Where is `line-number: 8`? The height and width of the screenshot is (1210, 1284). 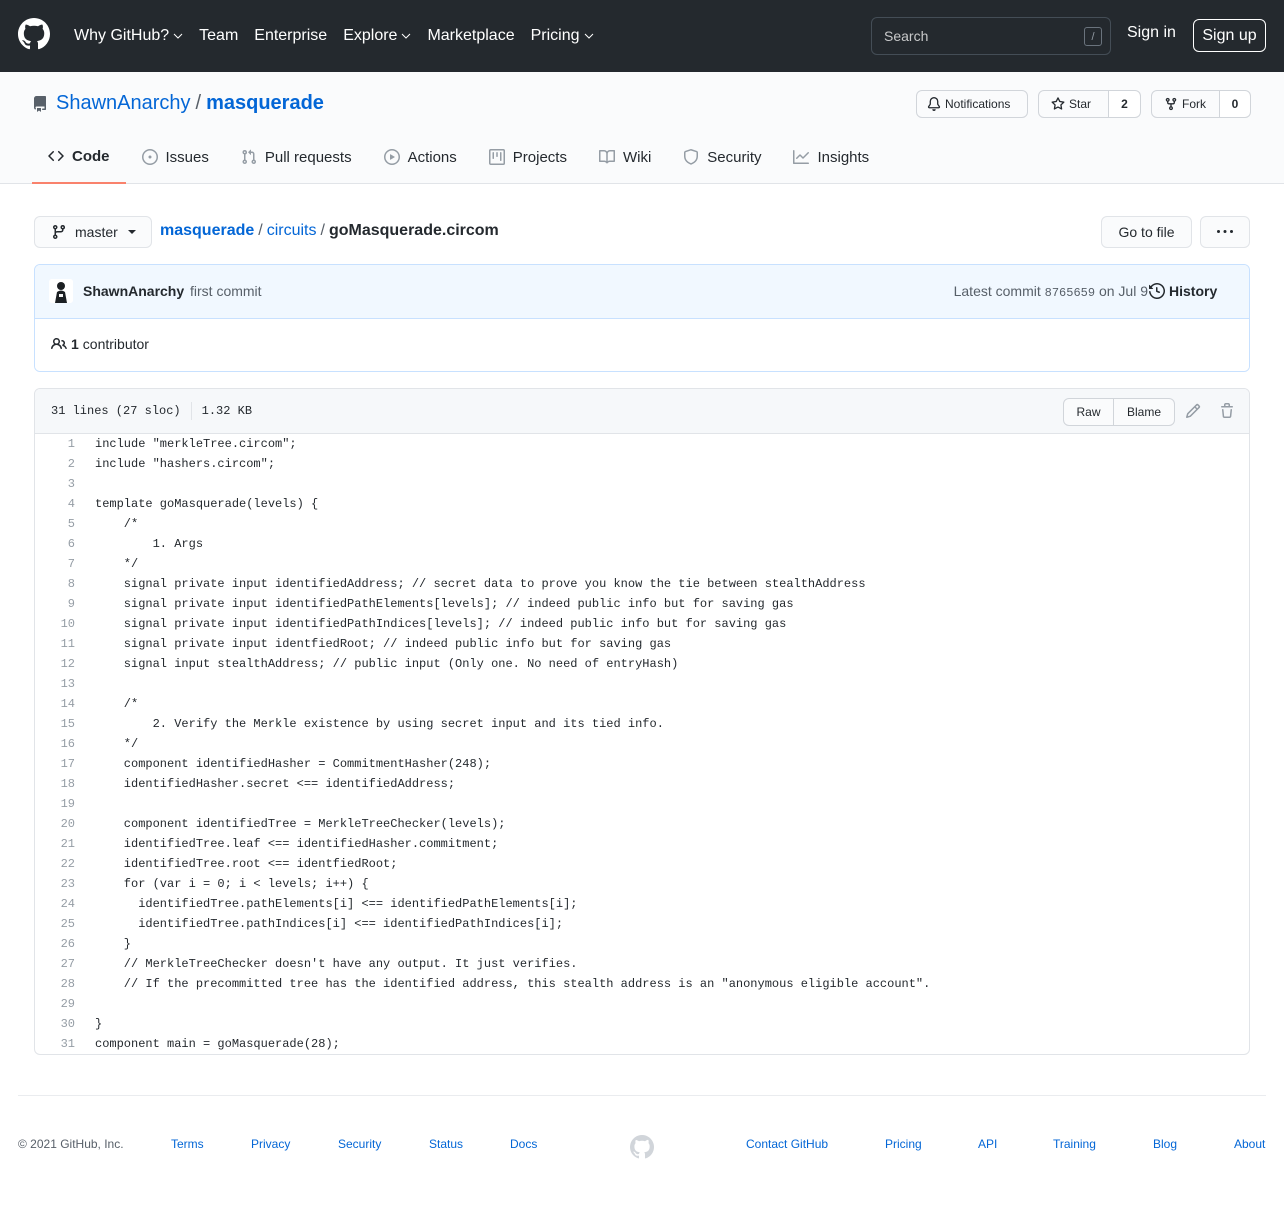
line-number: 8 is located at coordinates (60, 584).